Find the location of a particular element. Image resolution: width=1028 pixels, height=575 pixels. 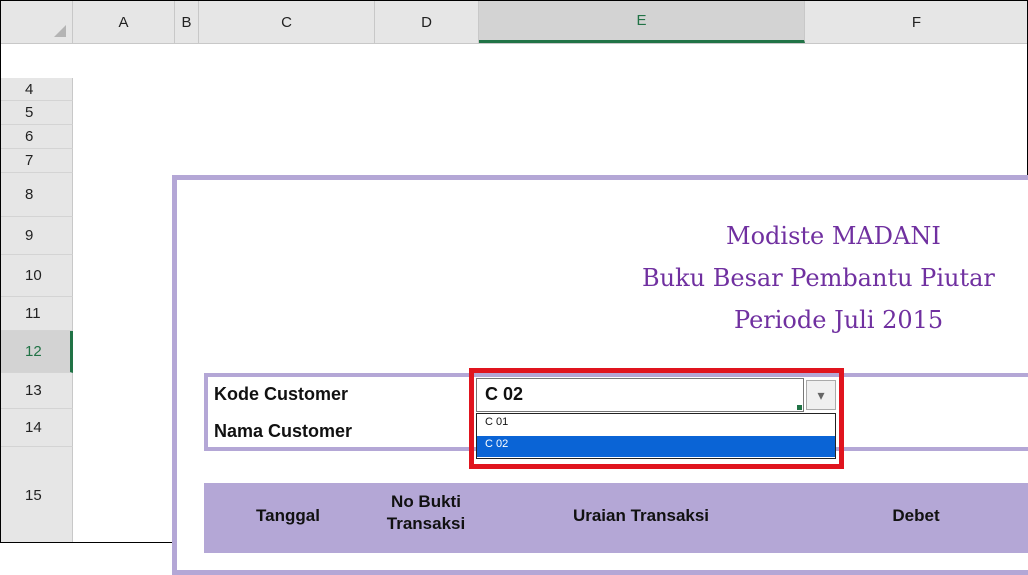

row-header-14: 14 is located at coordinates (37, 428).